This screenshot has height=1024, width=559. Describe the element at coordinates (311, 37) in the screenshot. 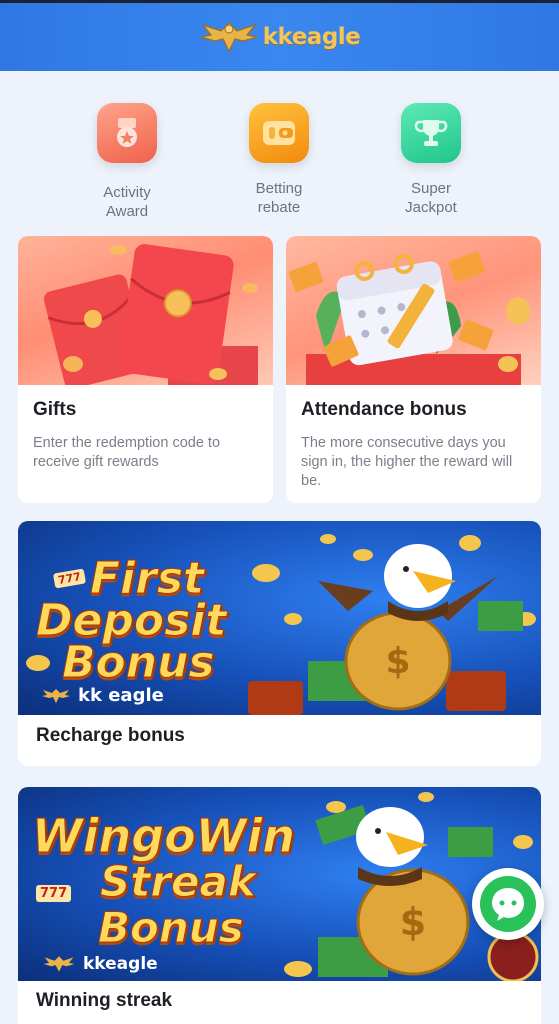

I see `brand-name: kkeagle` at that location.